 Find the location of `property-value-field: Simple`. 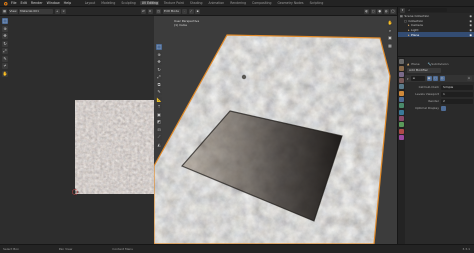

property-value-field: Simple is located at coordinates (457, 87).